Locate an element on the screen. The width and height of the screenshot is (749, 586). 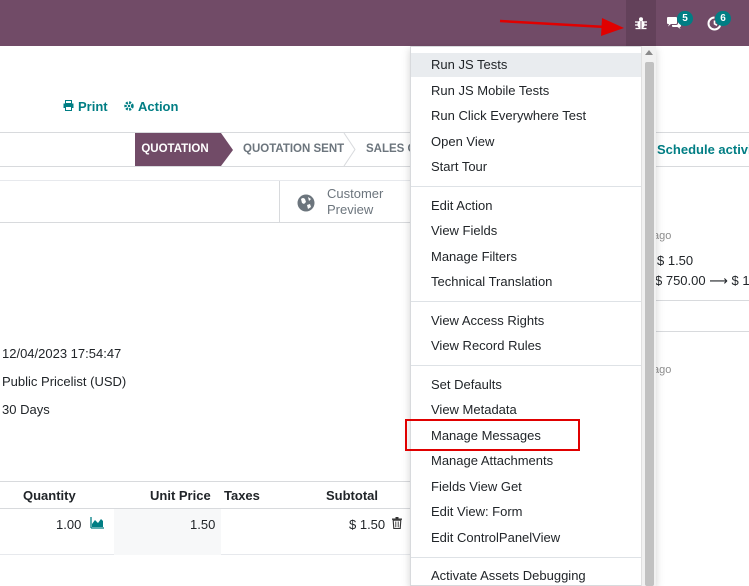
stage-separator is located at coordinates (349, 149).